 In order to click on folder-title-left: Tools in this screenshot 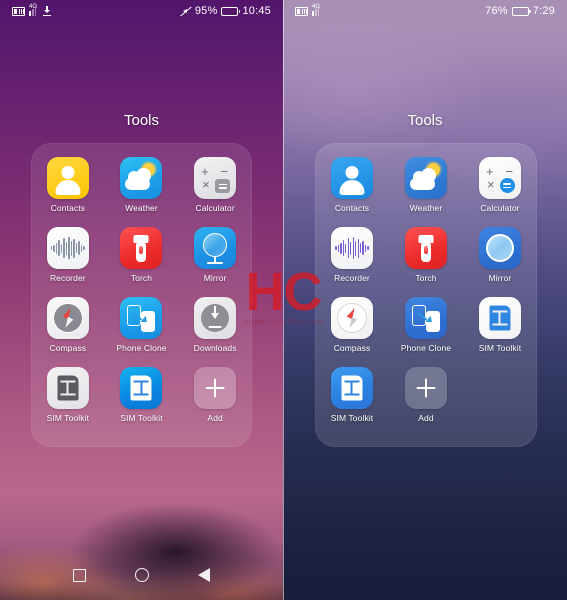, I will do `click(141, 120)`.